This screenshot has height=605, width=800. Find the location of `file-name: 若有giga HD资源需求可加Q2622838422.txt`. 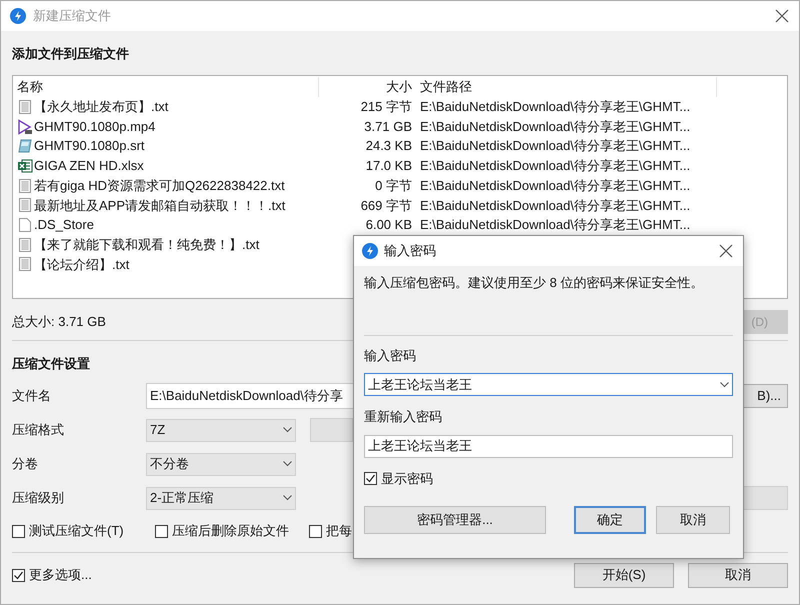

file-name: 若有giga HD资源需求可加Q2622838422.txt is located at coordinates (159, 186).